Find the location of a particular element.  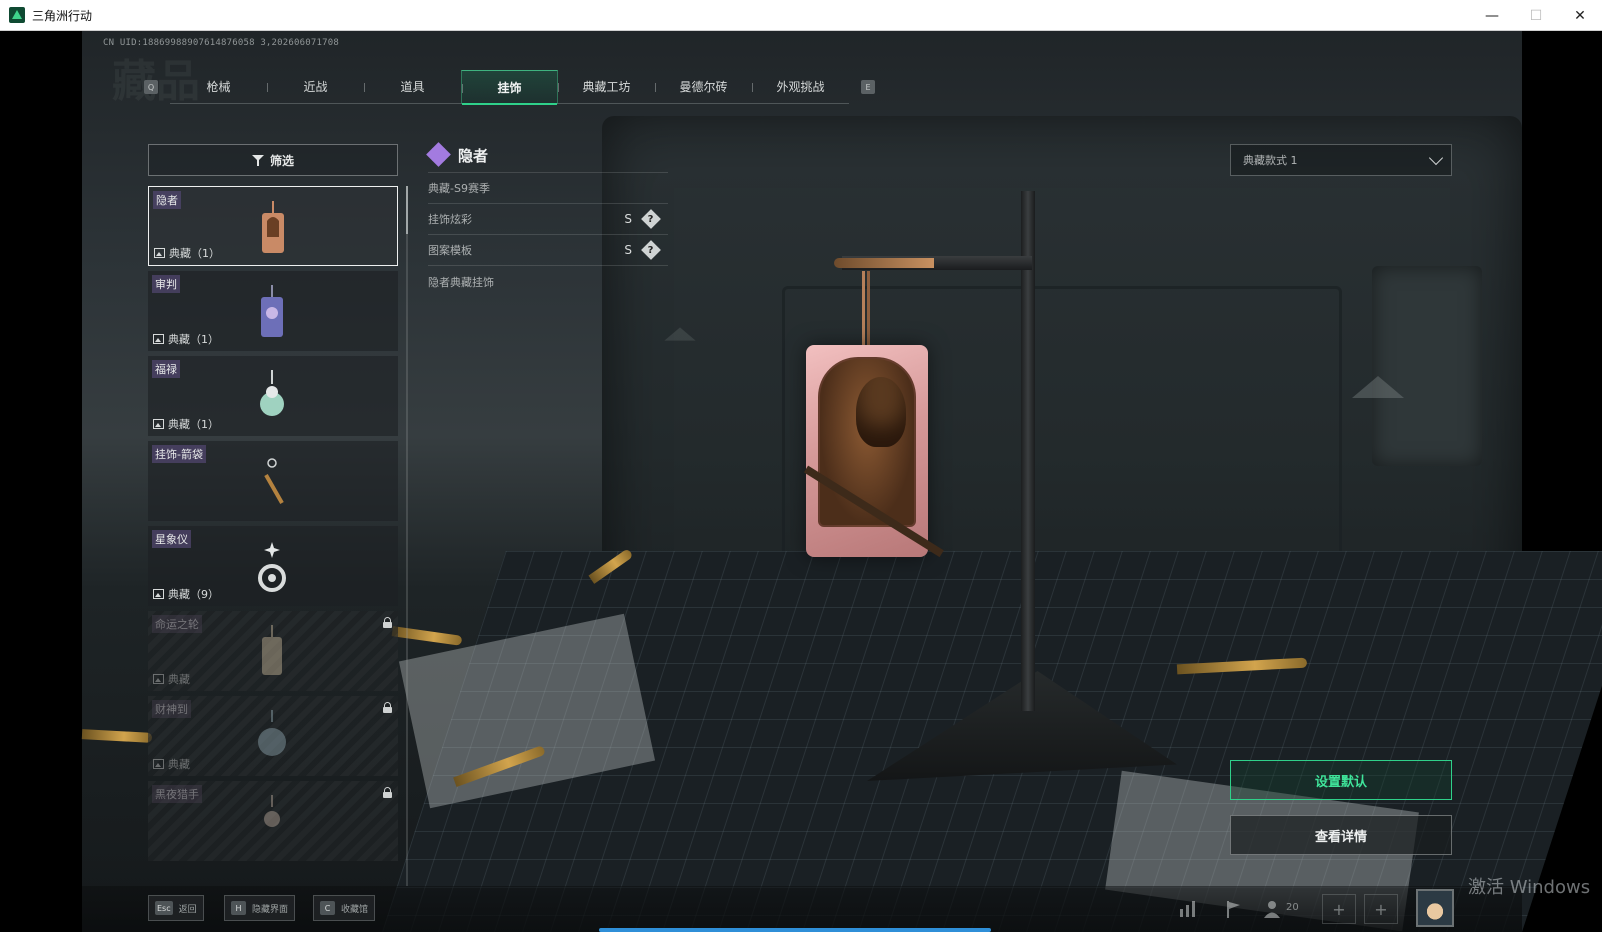

close-button: ✕ is located at coordinates (1580, 15).